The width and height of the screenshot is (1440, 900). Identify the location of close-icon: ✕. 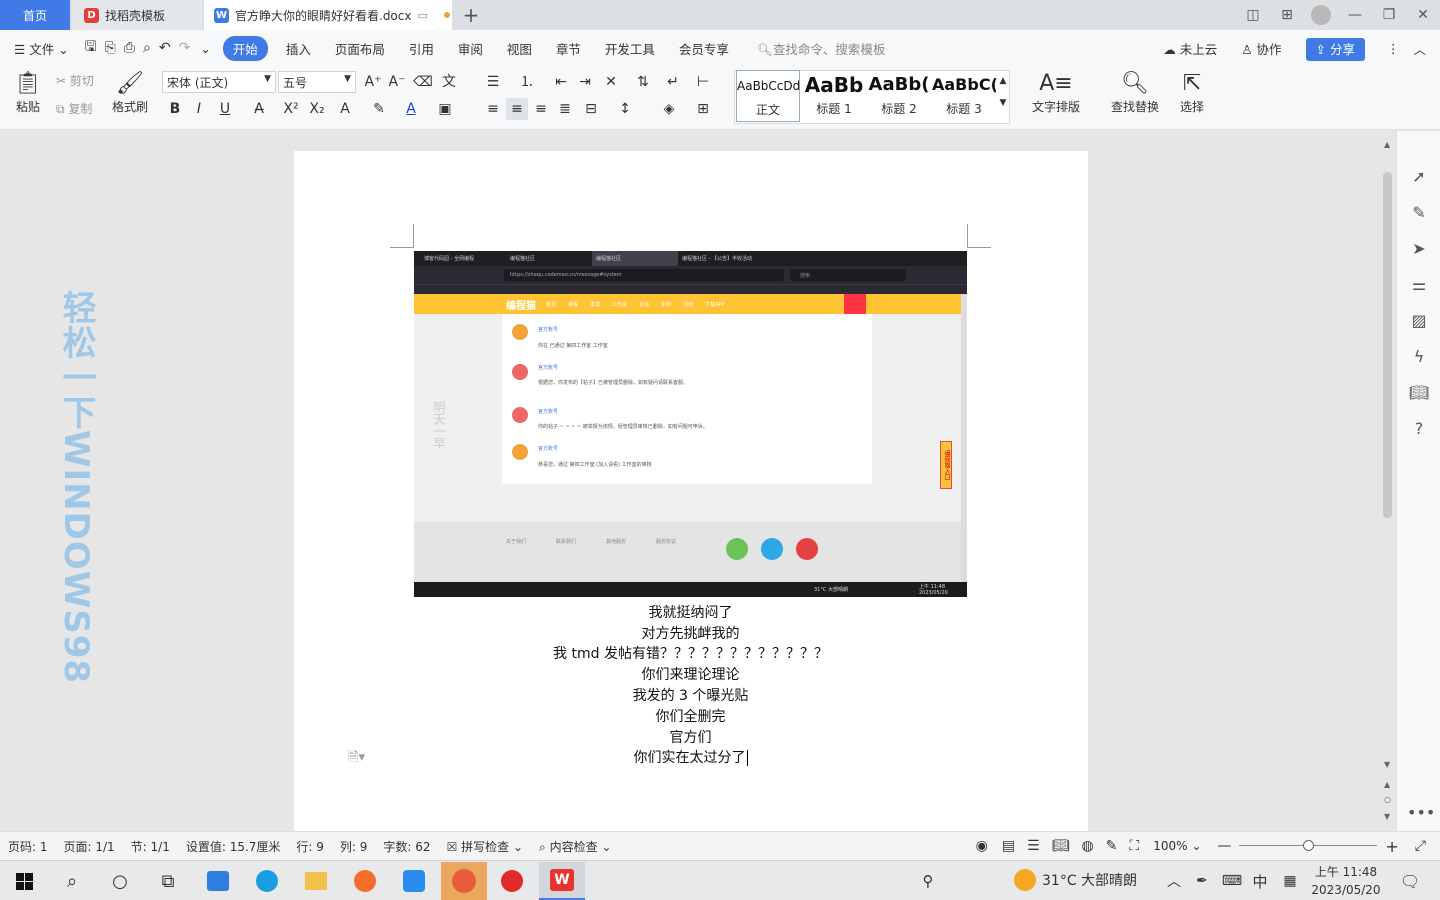
(1423, 15).